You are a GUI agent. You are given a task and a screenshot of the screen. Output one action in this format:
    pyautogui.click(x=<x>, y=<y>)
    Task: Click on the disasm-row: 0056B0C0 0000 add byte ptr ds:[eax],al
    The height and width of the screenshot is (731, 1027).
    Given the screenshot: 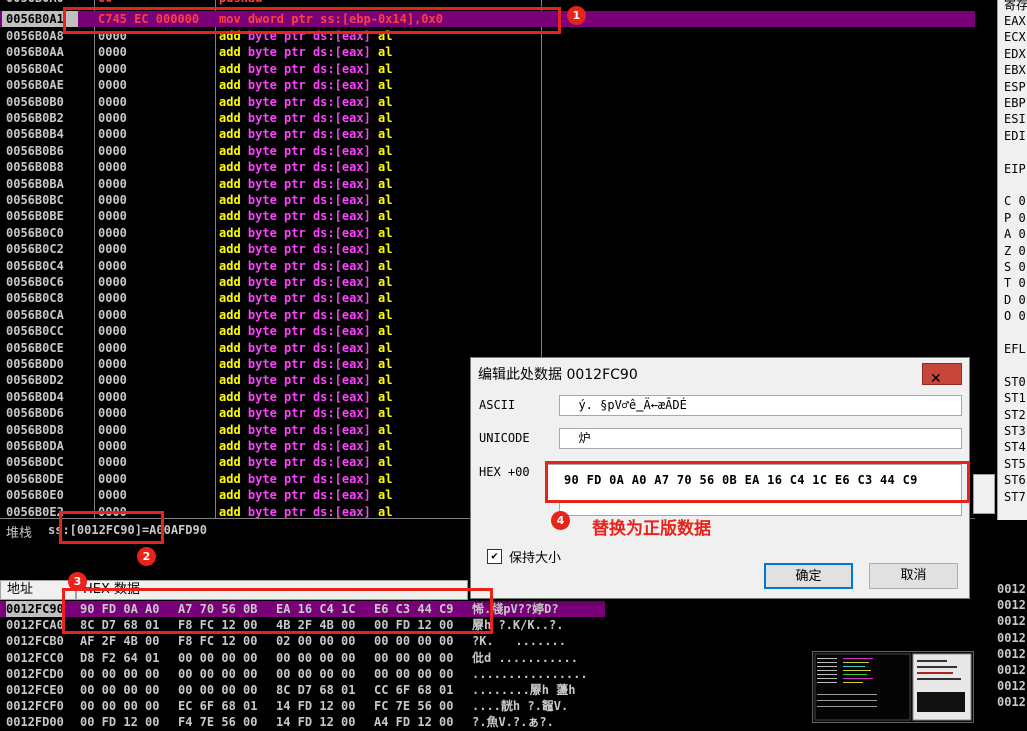 What is the action you would take?
    pyautogui.click(x=487, y=233)
    